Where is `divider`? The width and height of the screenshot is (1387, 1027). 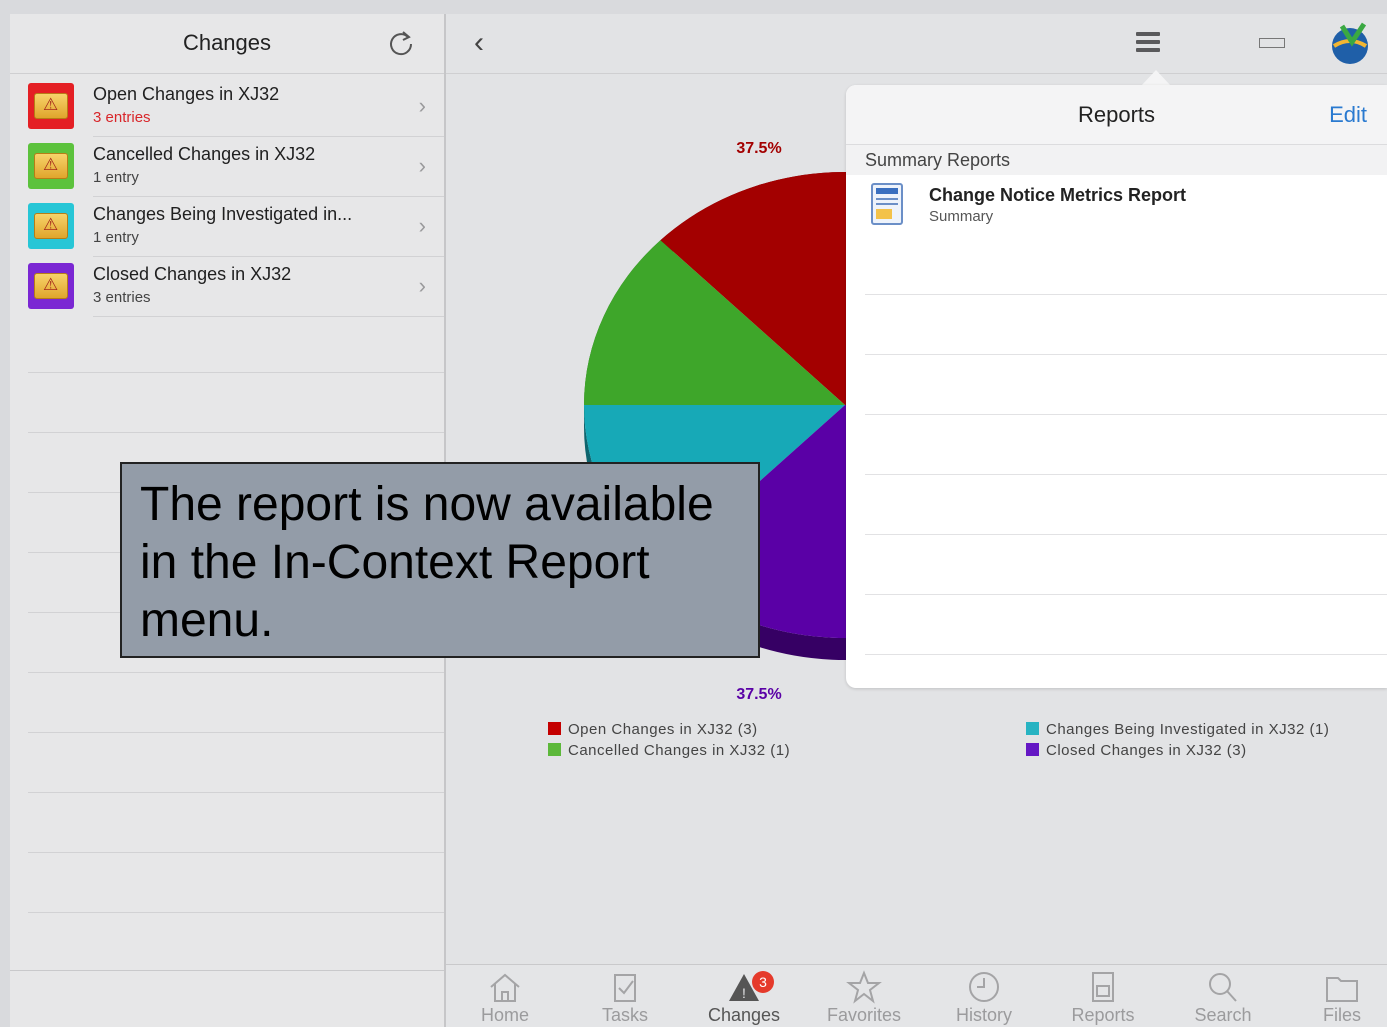
divider is located at coordinates (268, 316).